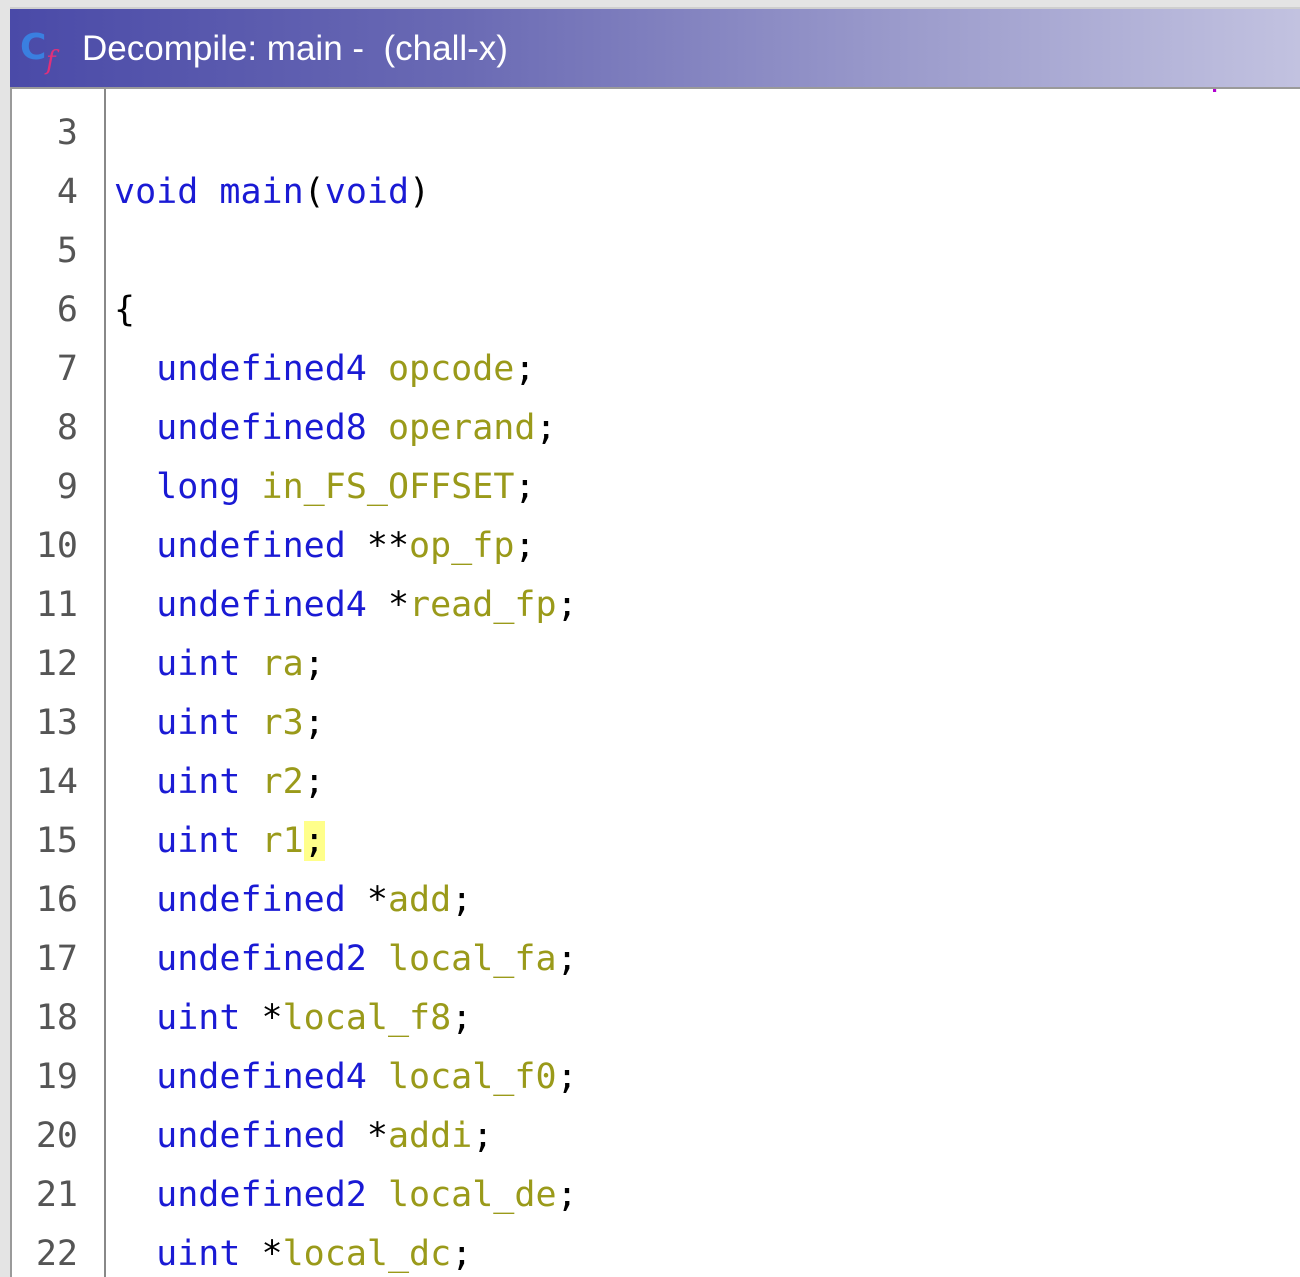 The image size is (1300, 1277). I want to click on code-line: 19 undefined4 local_f0;, so click(656, 1077).